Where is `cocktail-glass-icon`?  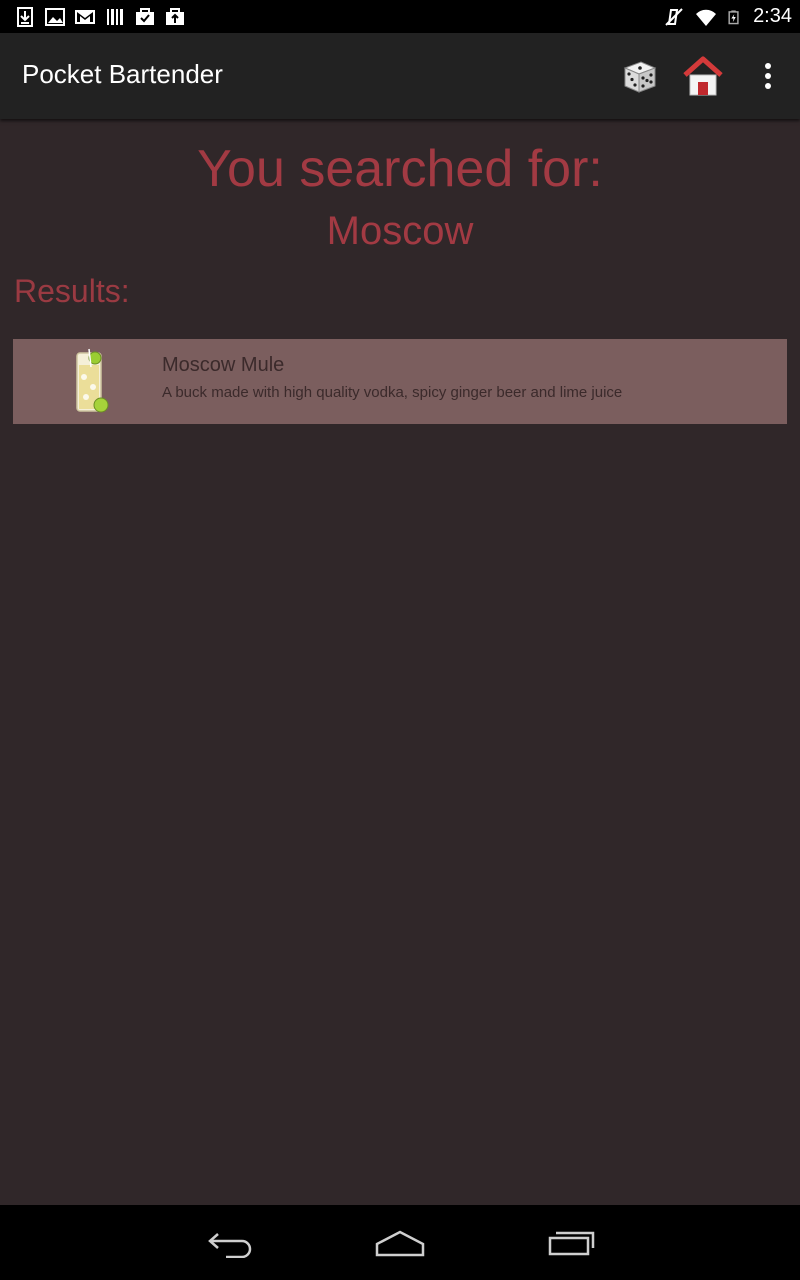
cocktail-glass-icon is located at coordinates (92, 380).